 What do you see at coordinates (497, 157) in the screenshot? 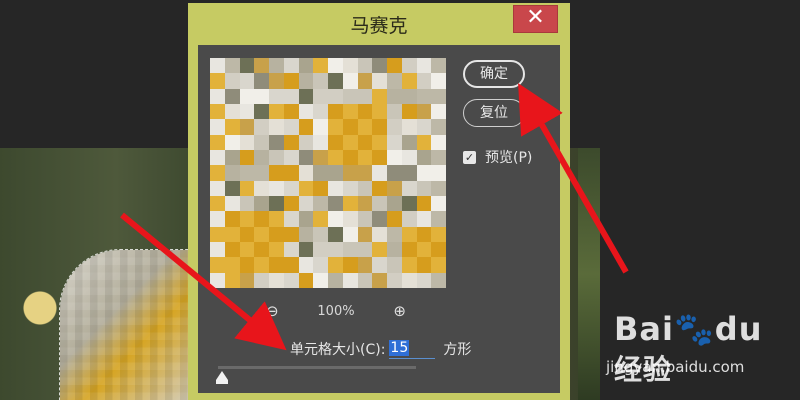
I see `preview-checkbox: ✓ 预览(P)` at bounding box center [497, 157].